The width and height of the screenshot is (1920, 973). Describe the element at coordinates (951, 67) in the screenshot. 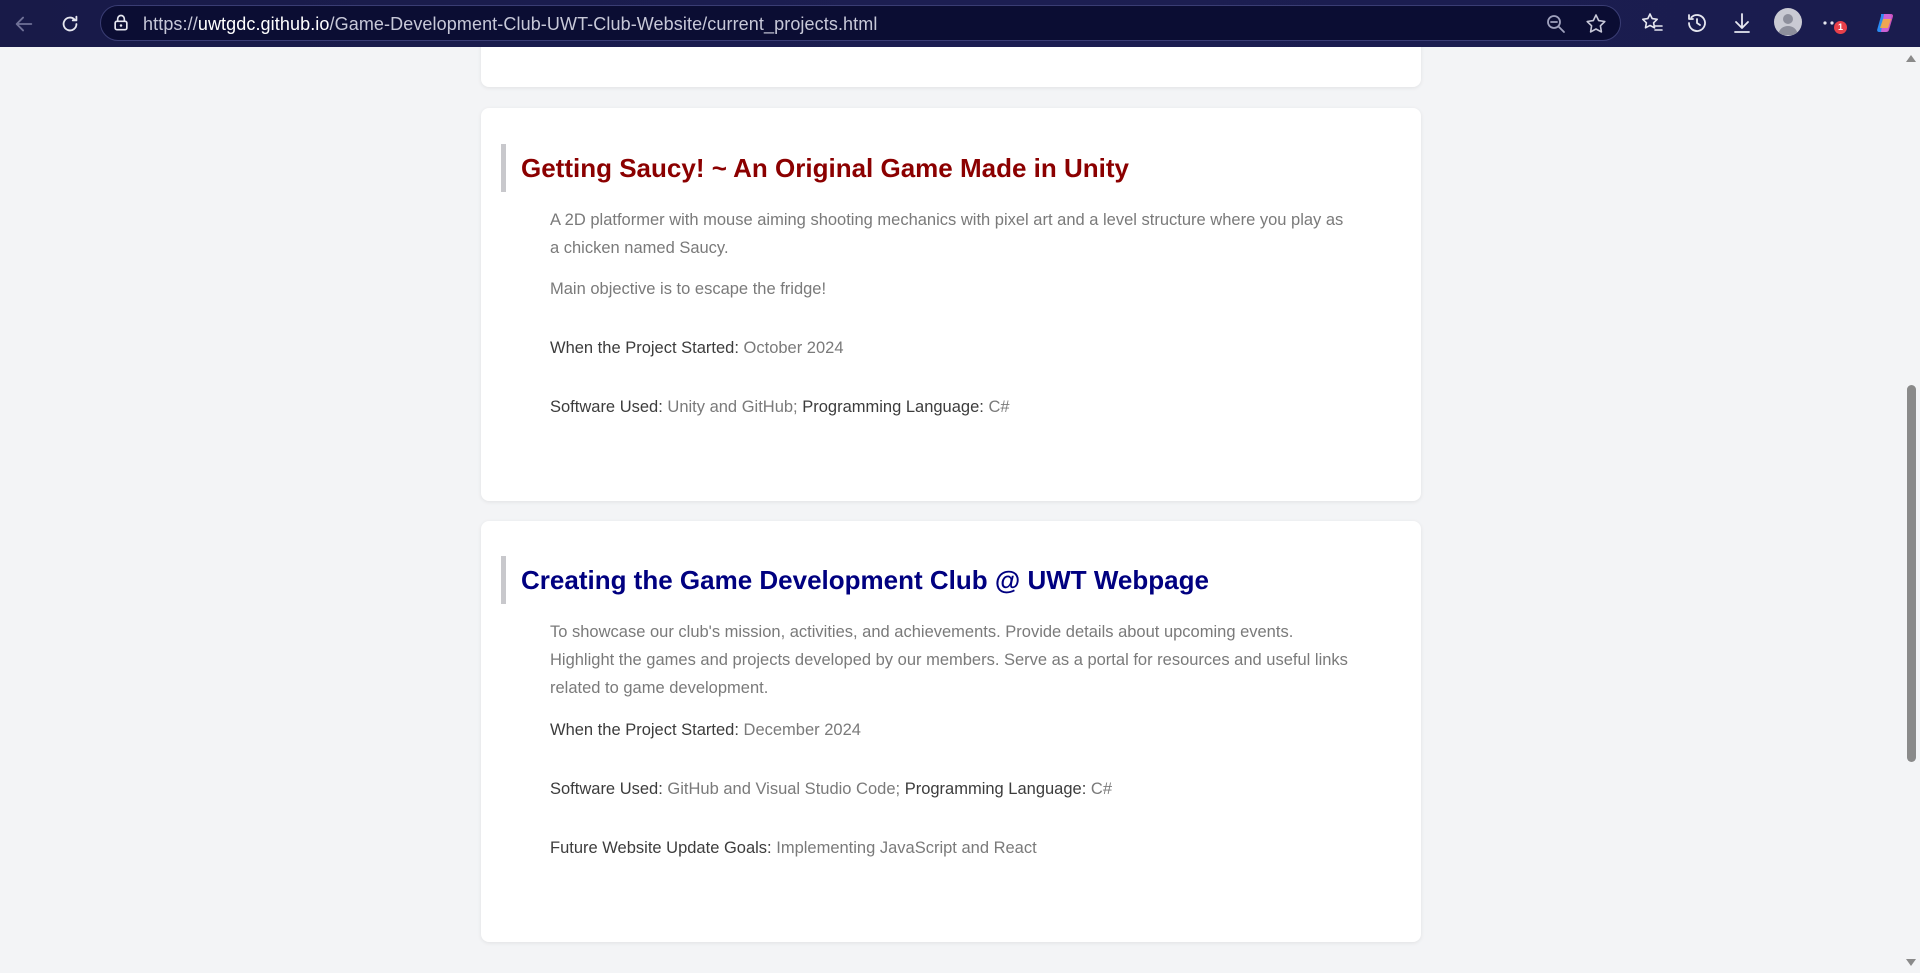

I see `previous-project-card` at that location.